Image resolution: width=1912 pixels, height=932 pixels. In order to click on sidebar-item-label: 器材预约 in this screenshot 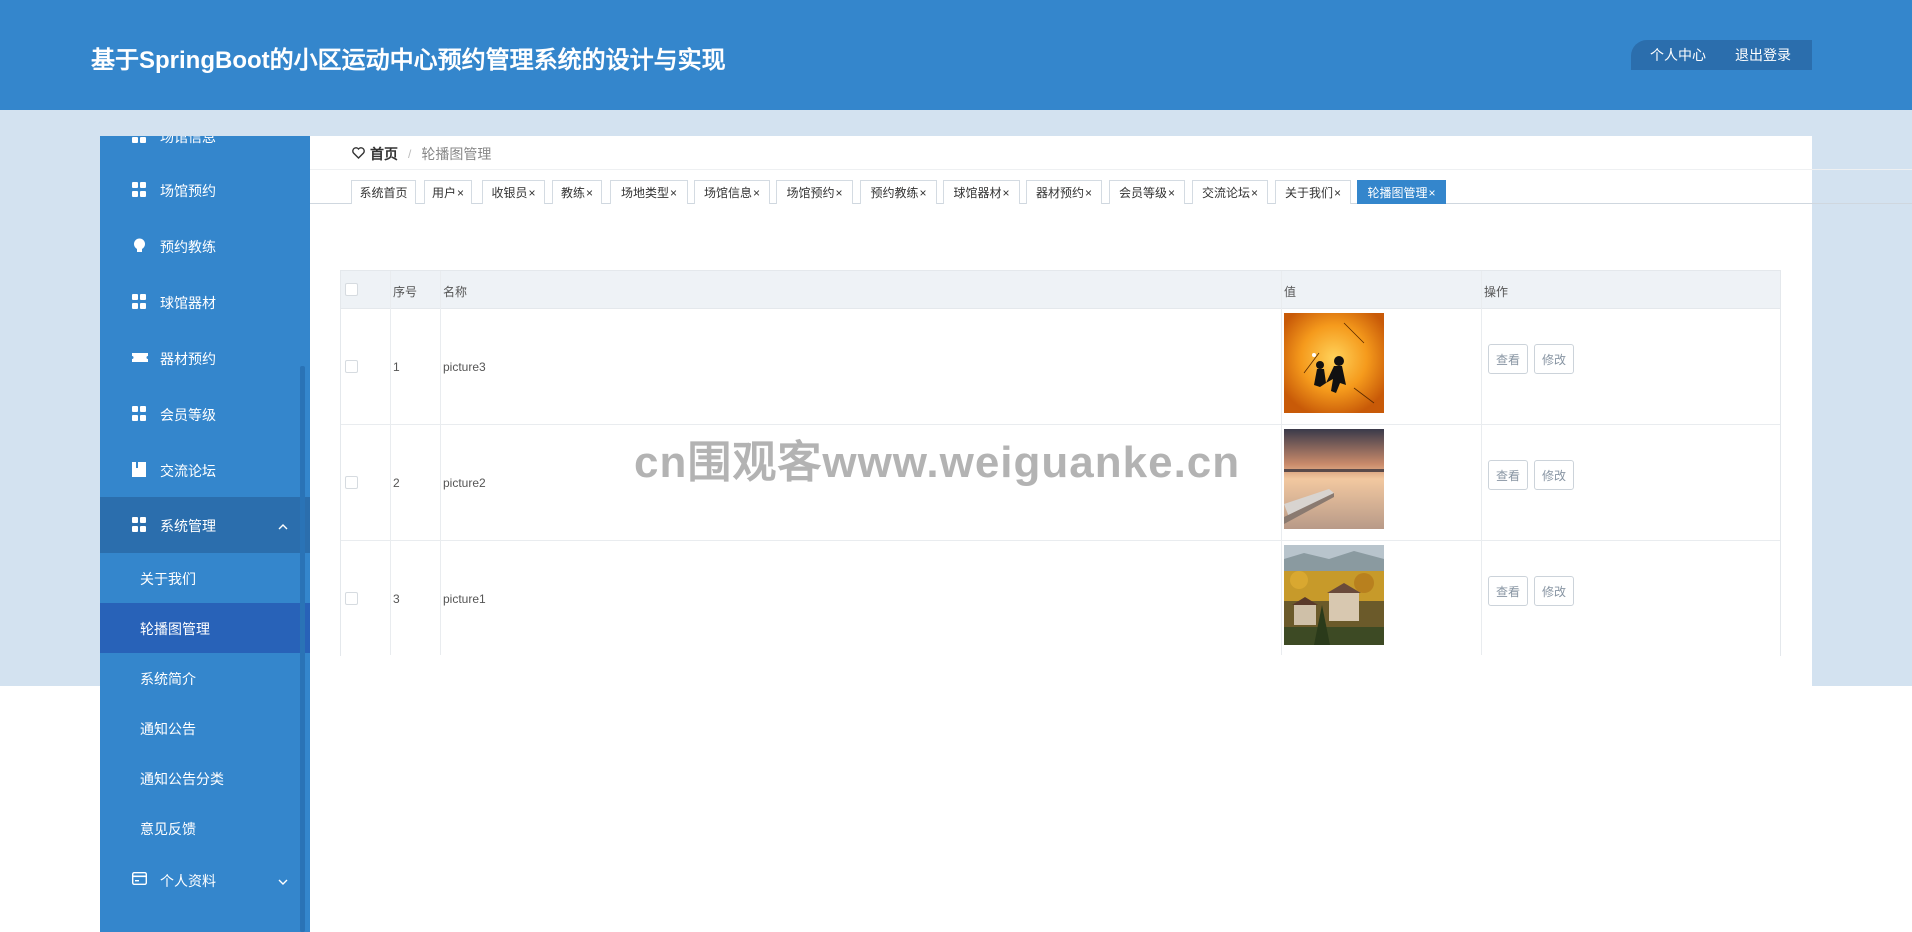, I will do `click(188, 359)`.